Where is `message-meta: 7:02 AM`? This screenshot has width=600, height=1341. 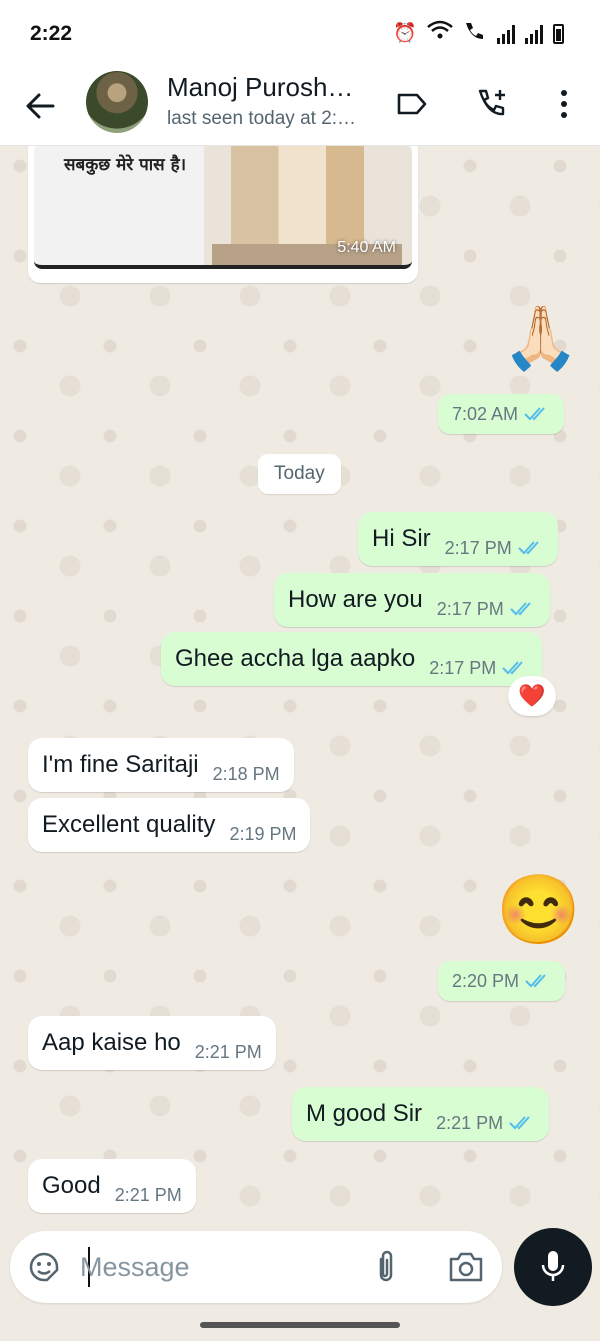 message-meta: 7:02 AM is located at coordinates (501, 414).